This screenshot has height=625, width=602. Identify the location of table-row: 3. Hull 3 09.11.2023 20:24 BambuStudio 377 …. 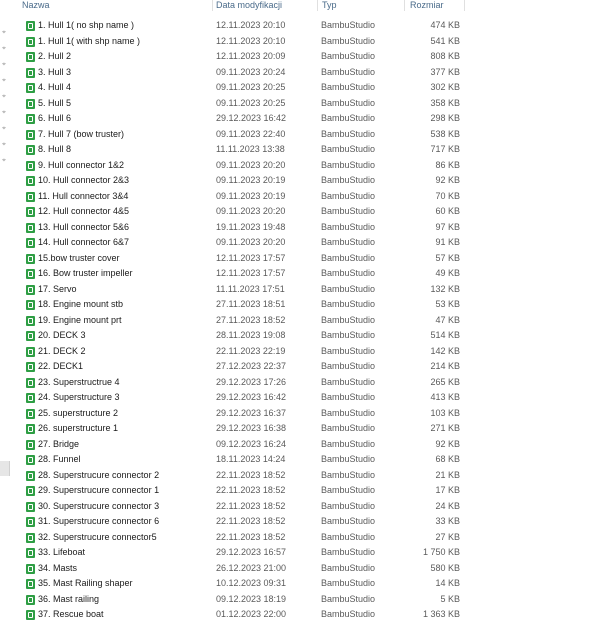
(242, 73).